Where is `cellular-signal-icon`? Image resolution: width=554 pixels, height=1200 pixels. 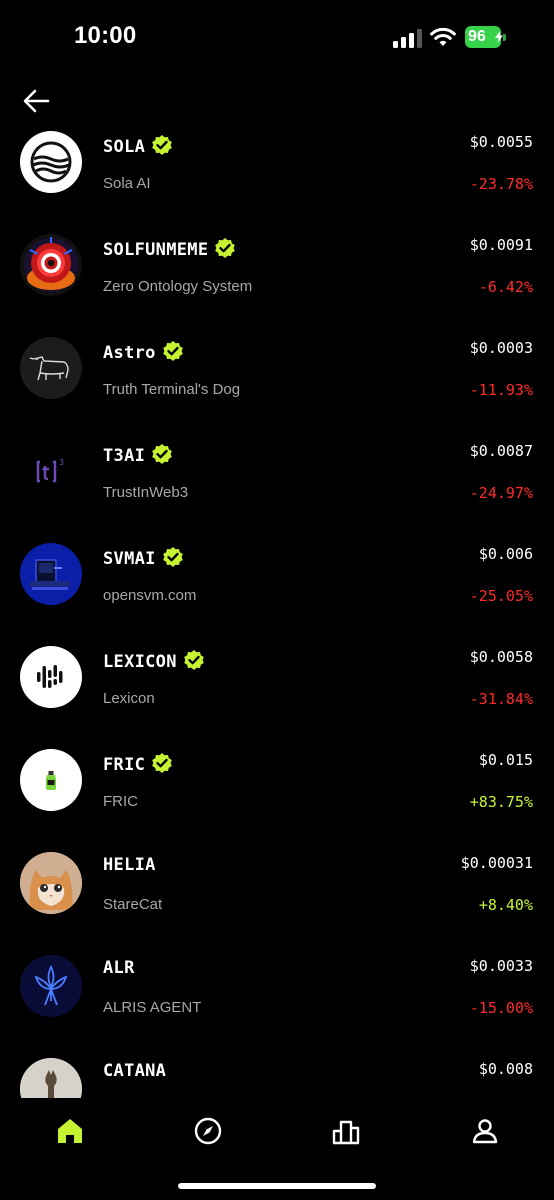 cellular-signal-icon is located at coordinates (408, 38).